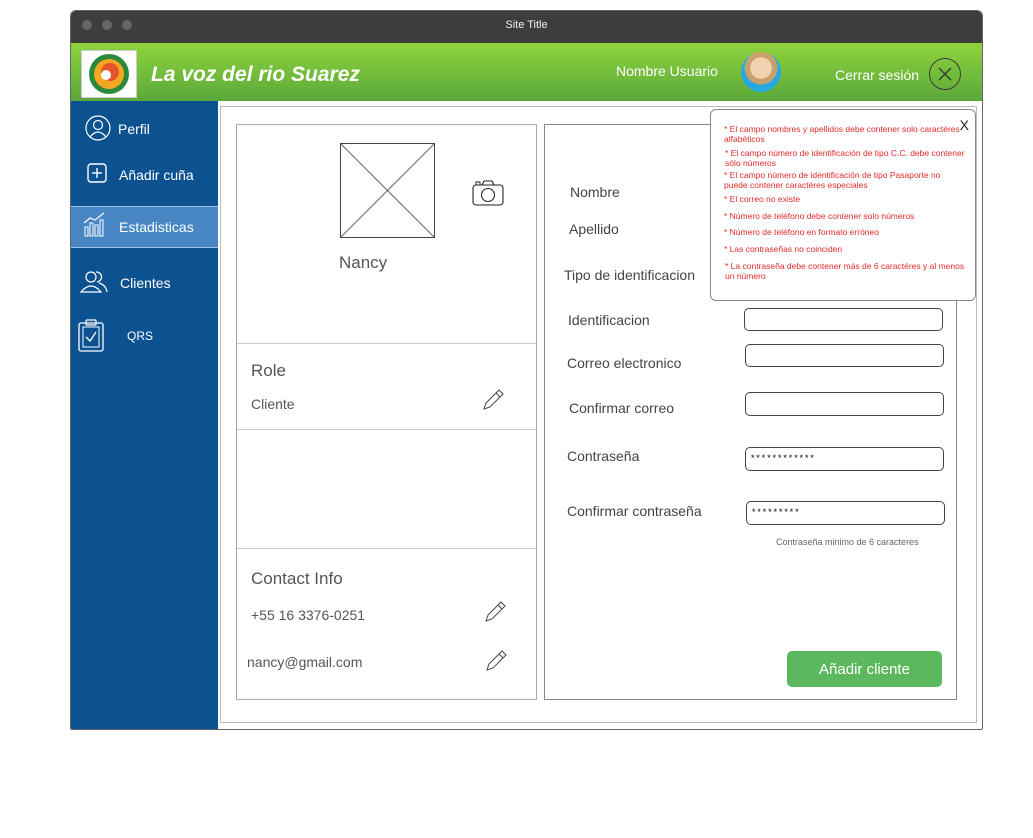  What do you see at coordinates (630, 275) in the screenshot?
I see `tipo-identificacion-label: Tipo de identificacion` at bounding box center [630, 275].